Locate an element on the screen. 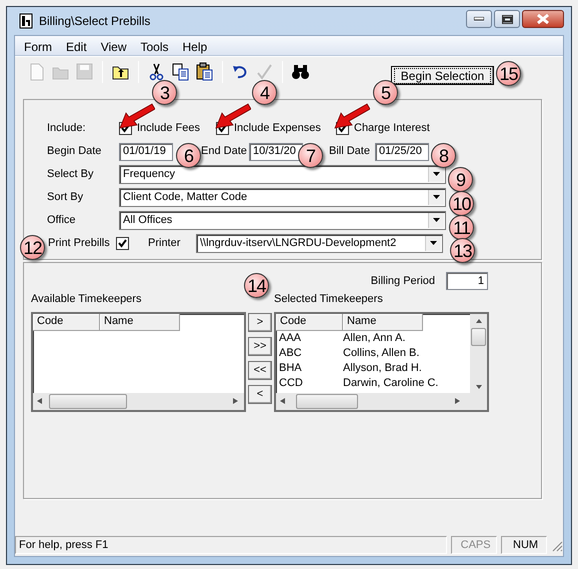 Image resolution: width=578 pixels, height=569 pixels. date-field: 01/01/19 is located at coordinates (146, 151).